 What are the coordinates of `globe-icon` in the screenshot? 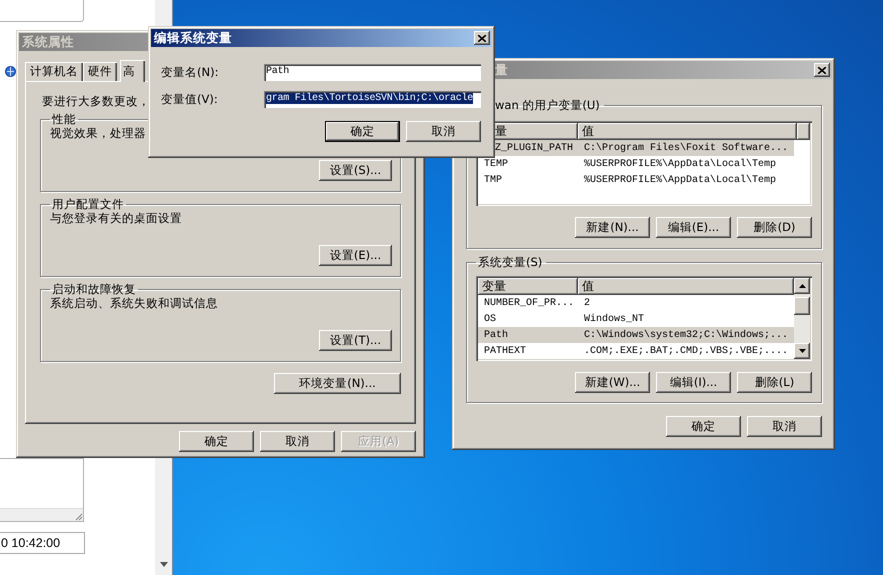 It's located at (10, 71).